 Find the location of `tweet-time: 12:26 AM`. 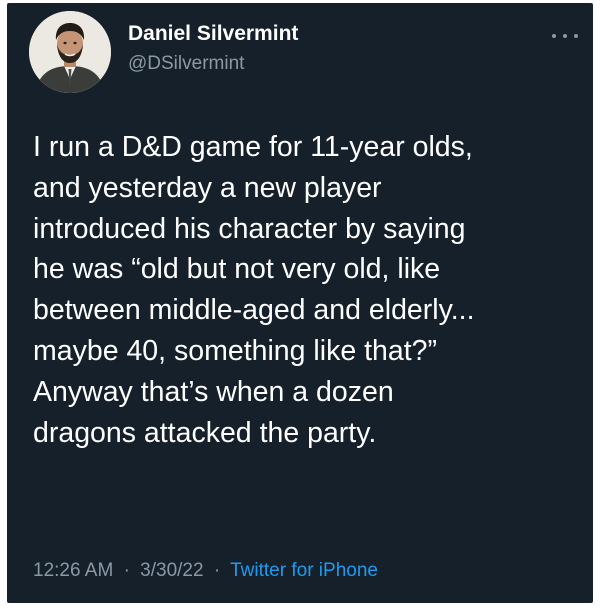

tweet-time: 12:26 AM is located at coordinates (73, 570).